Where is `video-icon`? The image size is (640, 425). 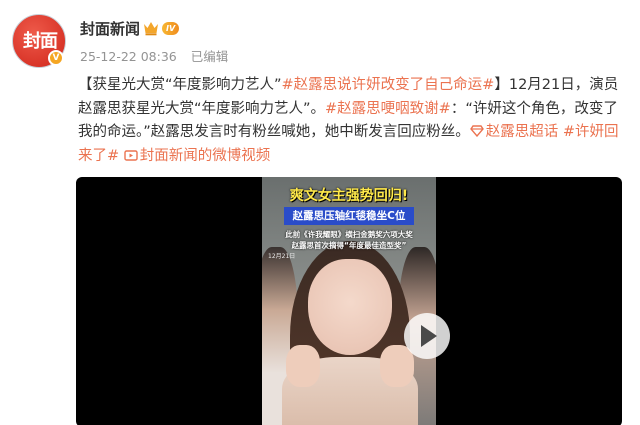 video-icon is located at coordinates (131, 155).